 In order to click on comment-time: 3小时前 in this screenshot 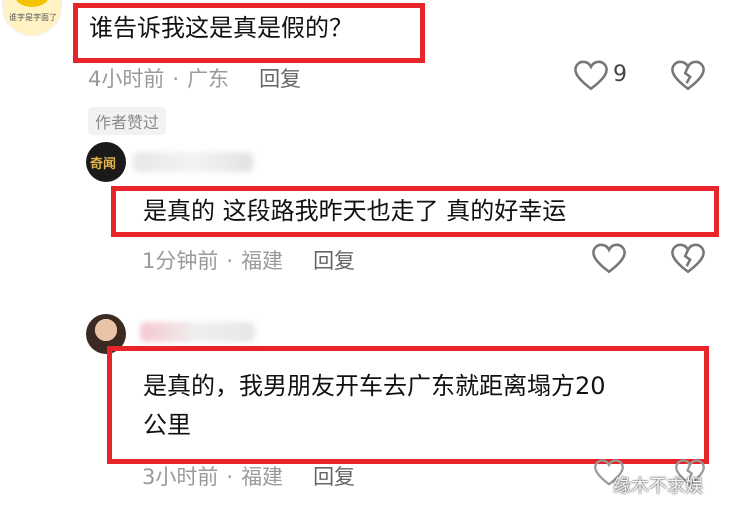, I will do `click(180, 477)`.